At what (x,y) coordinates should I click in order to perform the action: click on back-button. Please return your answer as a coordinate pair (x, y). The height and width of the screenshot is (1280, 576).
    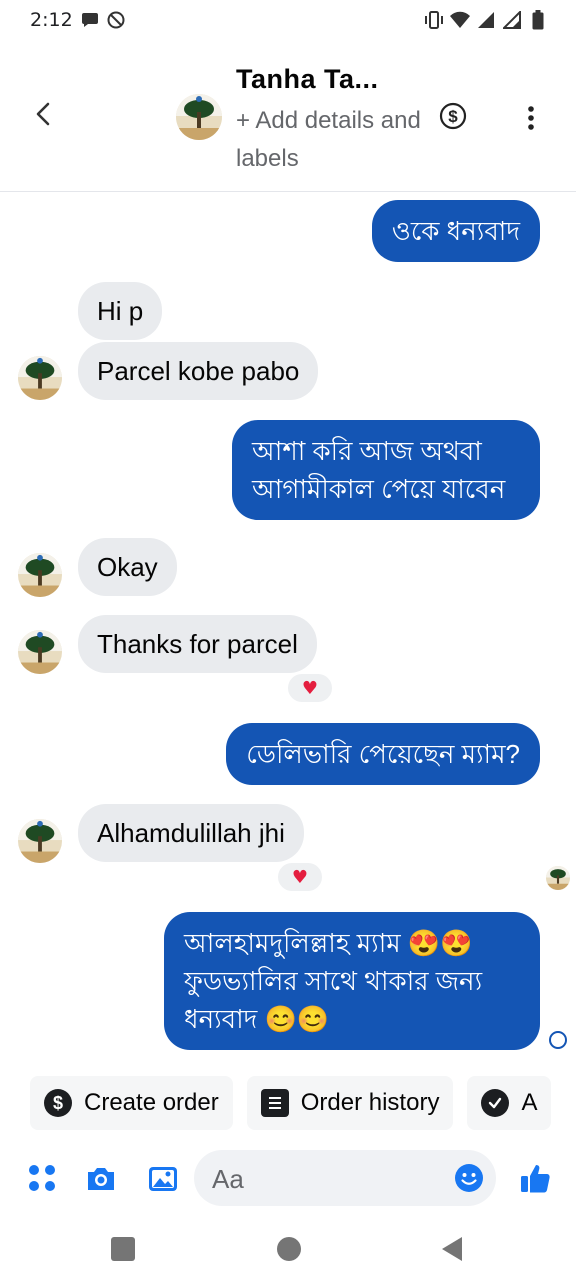
    Looking at the image, I should click on (44, 114).